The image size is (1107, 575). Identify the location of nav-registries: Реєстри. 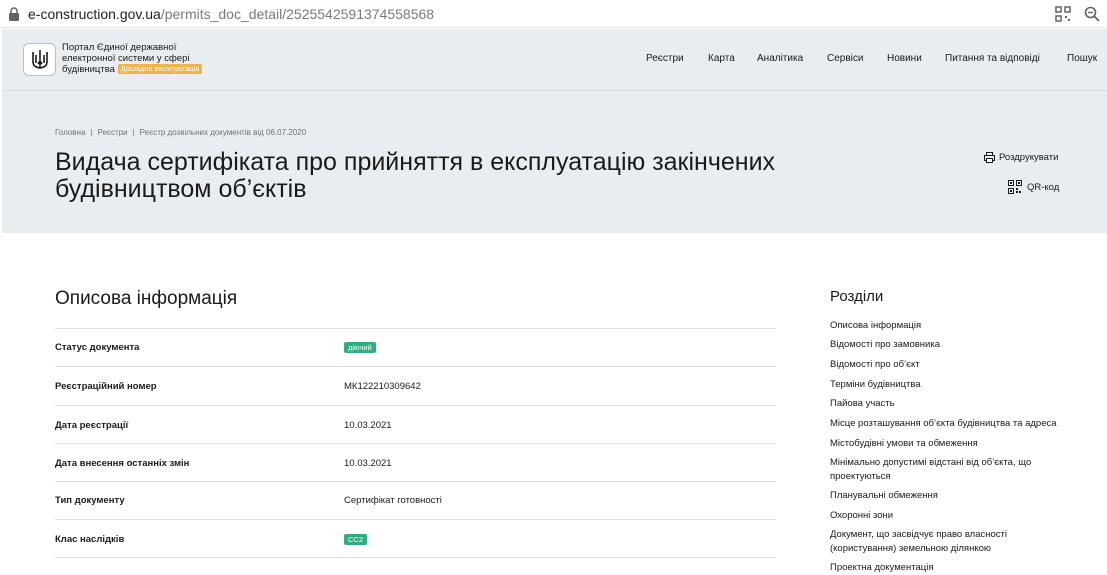
(665, 58).